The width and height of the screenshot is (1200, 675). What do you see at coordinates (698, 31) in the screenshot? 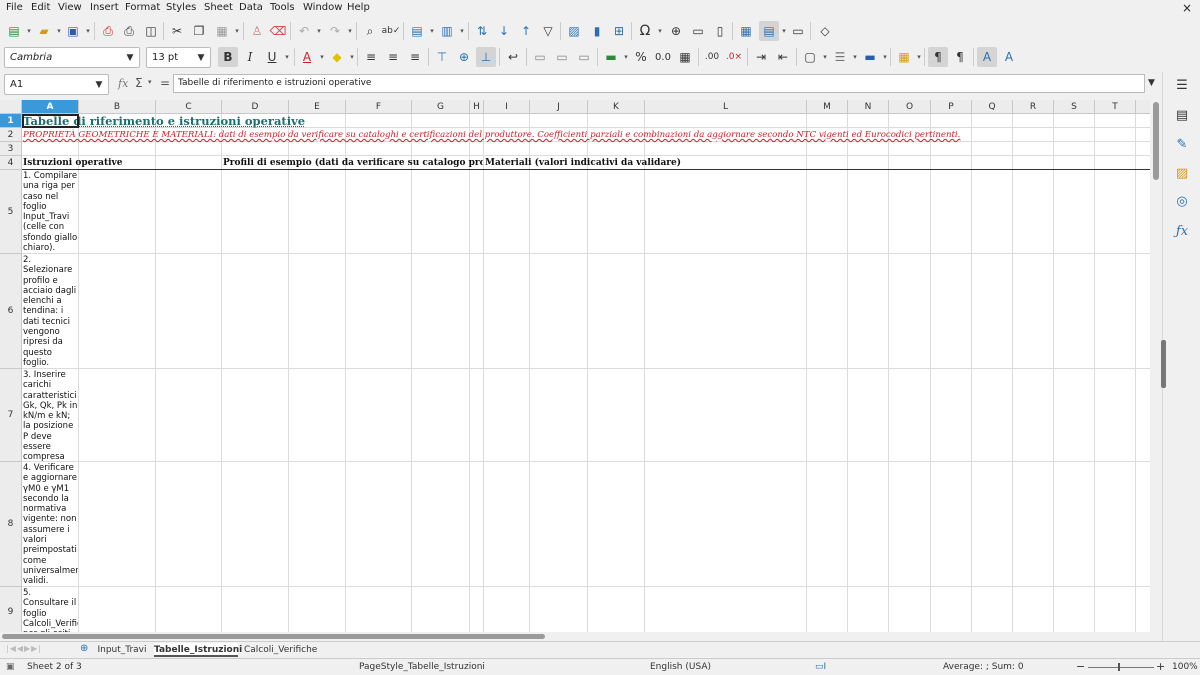
I see `insert-comment-icon: ▭` at bounding box center [698, 31].